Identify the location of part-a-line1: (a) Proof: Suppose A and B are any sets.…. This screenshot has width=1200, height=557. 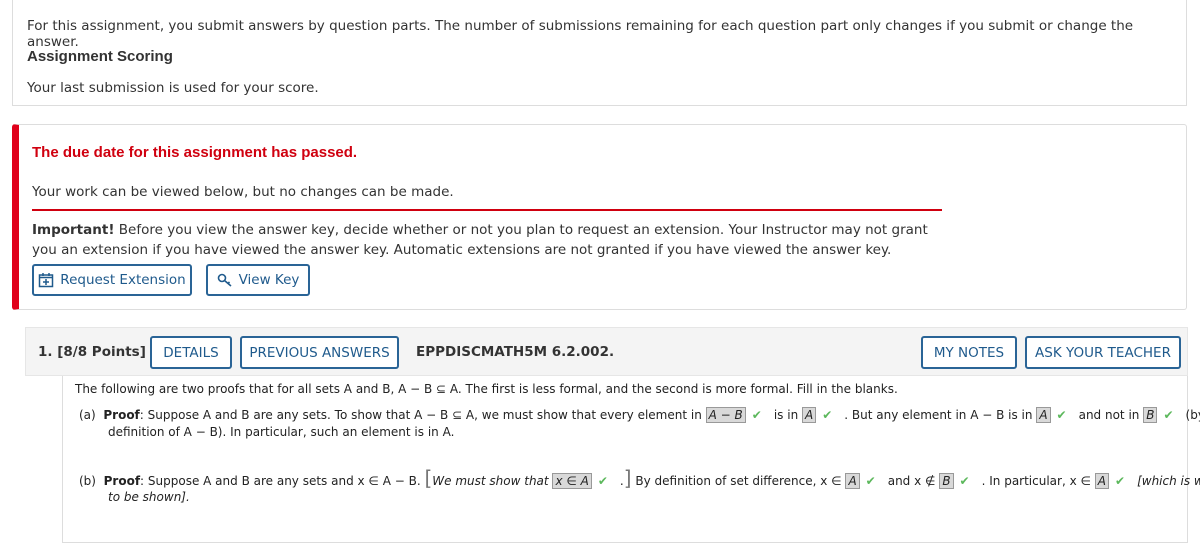
(639, 415).